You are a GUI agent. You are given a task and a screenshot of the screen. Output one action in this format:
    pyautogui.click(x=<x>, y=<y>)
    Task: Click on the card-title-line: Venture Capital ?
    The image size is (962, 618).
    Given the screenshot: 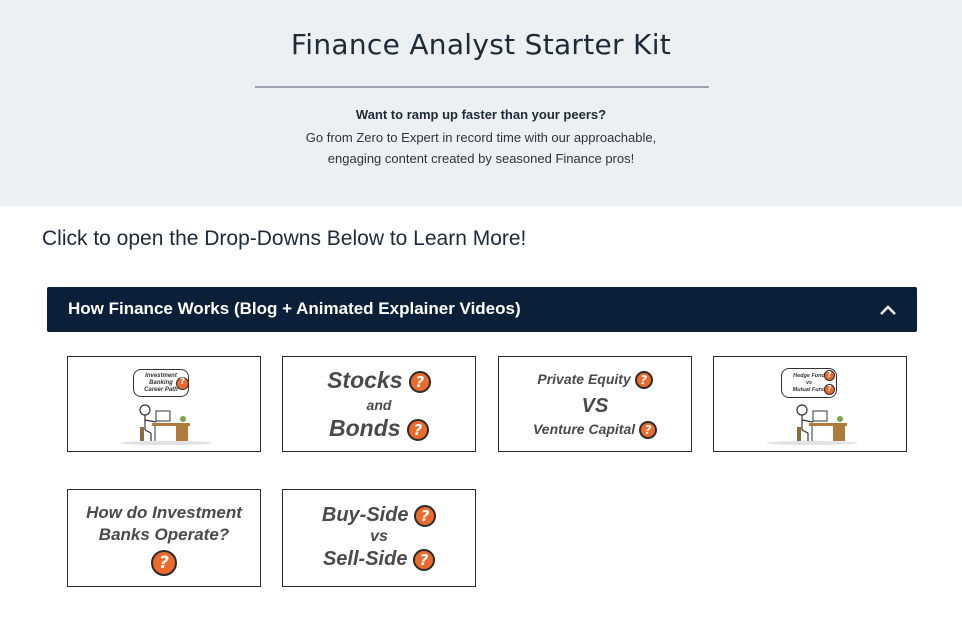 What is the action you would take?
    pyautogui.click(x=595, y=430)
    